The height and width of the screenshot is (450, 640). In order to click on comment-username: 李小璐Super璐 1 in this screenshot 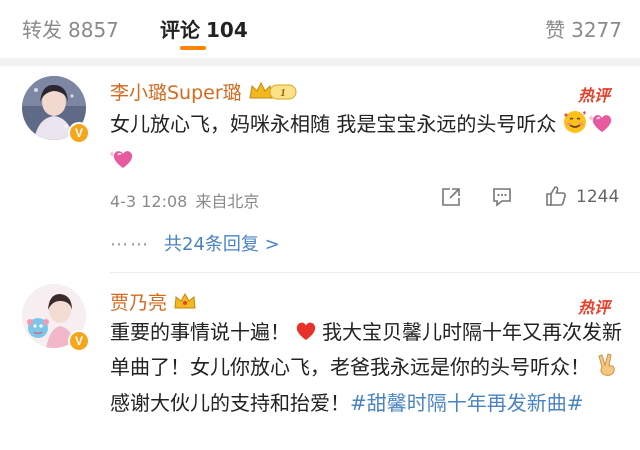, I will do `click(204, 92)`.